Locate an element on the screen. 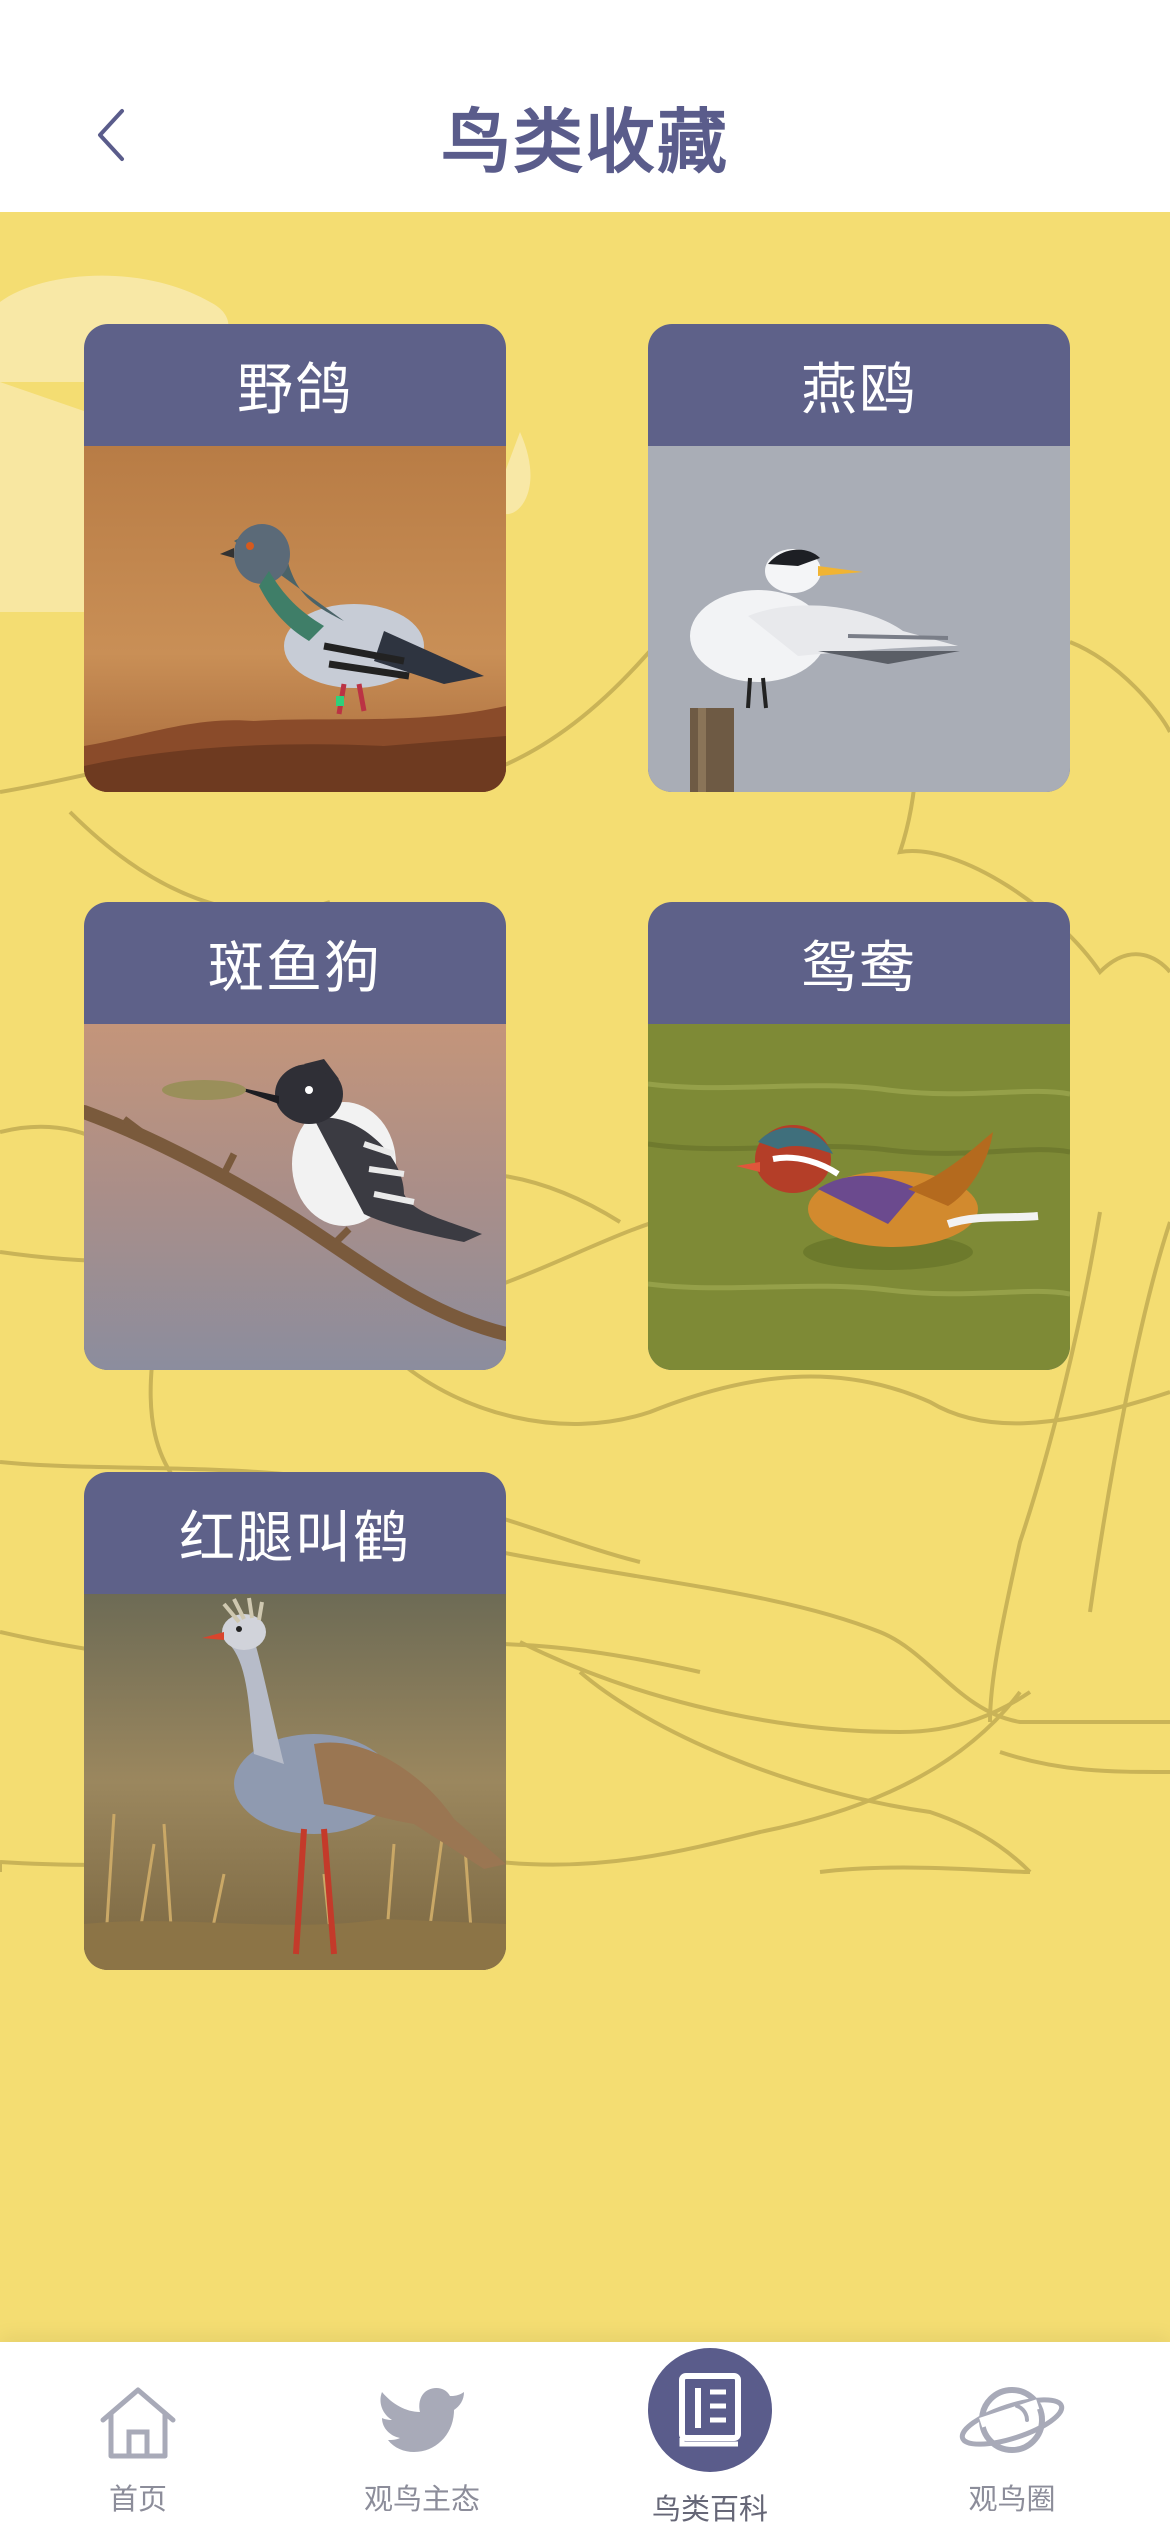 Image resolution: width=1170 pixels, height=2532 pixels. bird-card-kingfisher: 斑鱼狗 is located at coordinates (295, 1136).